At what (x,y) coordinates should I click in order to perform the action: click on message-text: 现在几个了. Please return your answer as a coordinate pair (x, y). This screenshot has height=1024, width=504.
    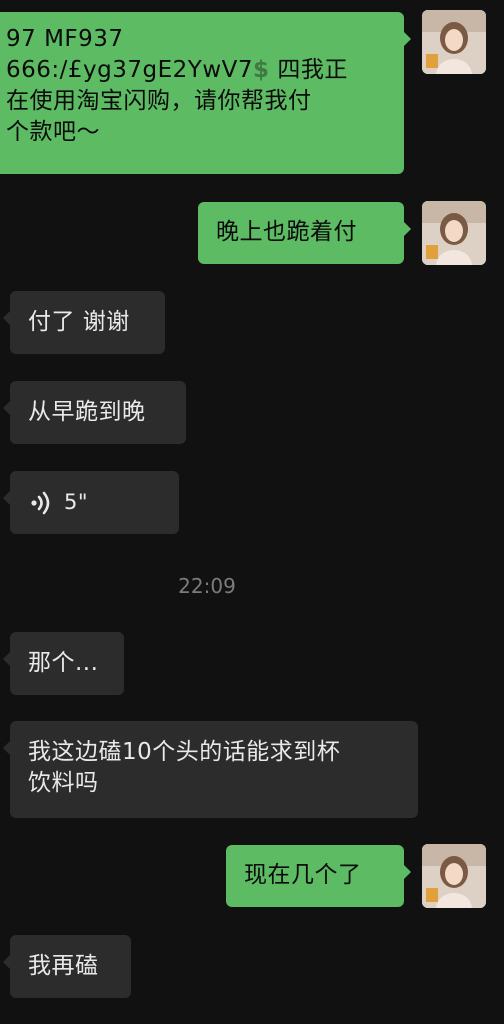
    Looking at the image, I should click on (303, 875).